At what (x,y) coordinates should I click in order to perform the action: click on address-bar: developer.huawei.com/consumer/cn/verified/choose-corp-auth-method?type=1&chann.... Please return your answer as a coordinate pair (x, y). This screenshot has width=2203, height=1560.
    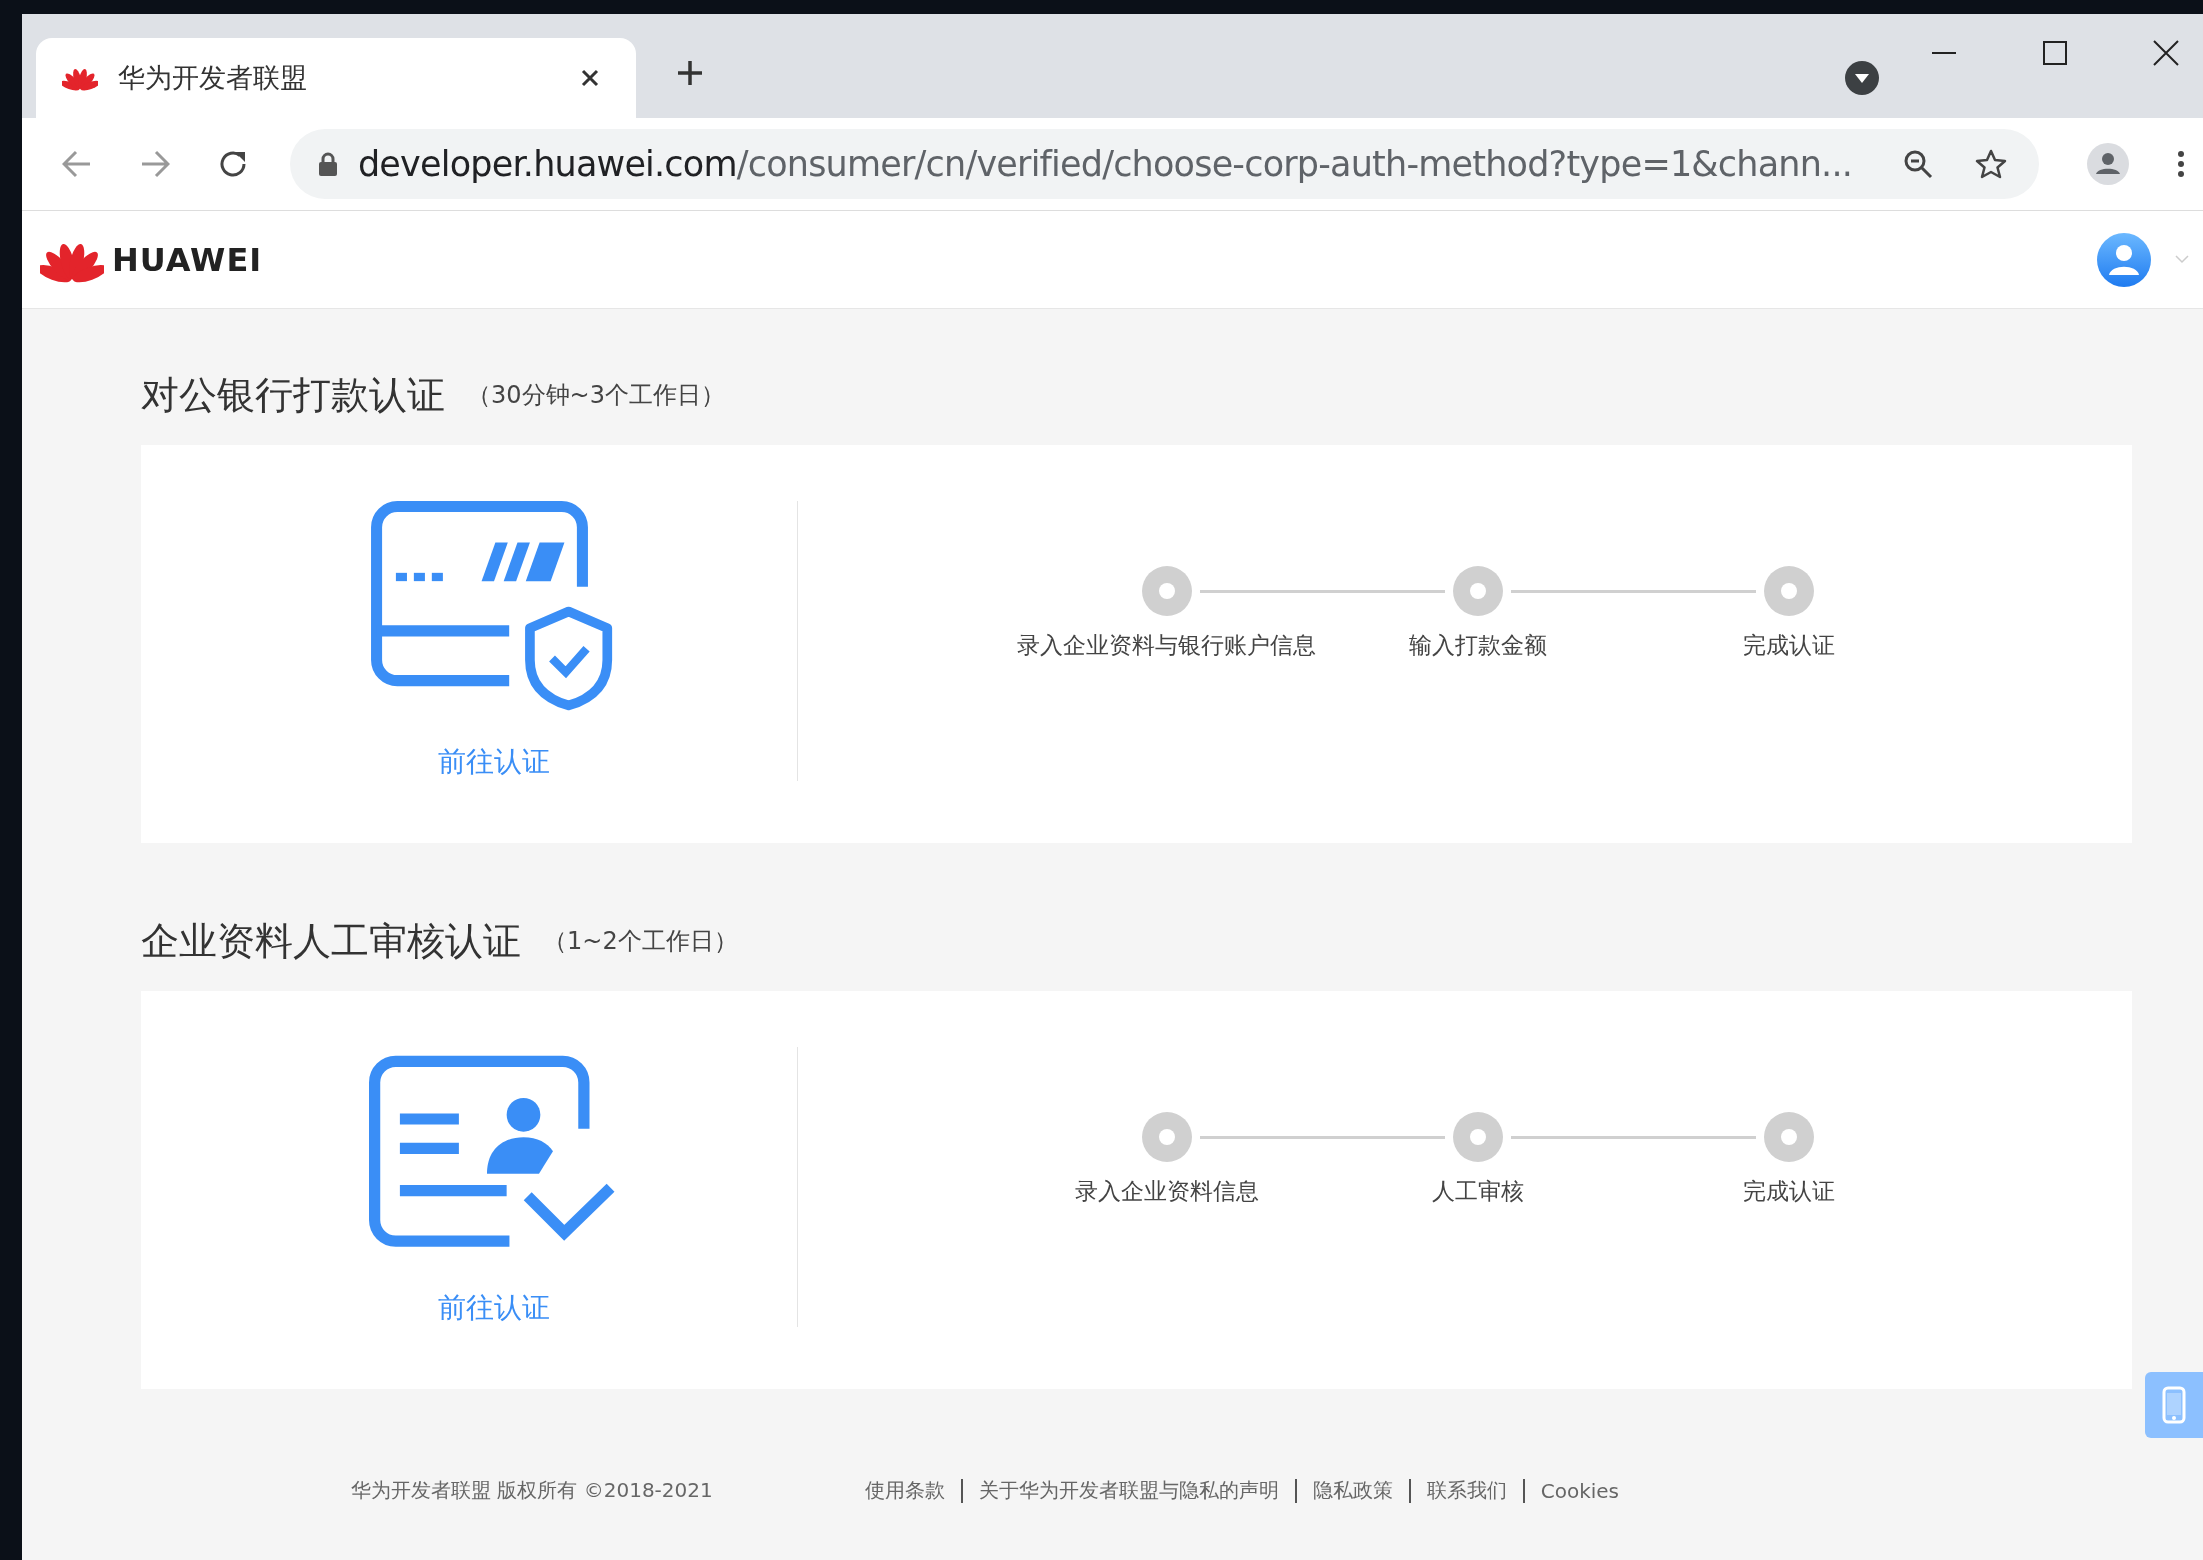
    Looking at the image, I should click on (1164, 164).